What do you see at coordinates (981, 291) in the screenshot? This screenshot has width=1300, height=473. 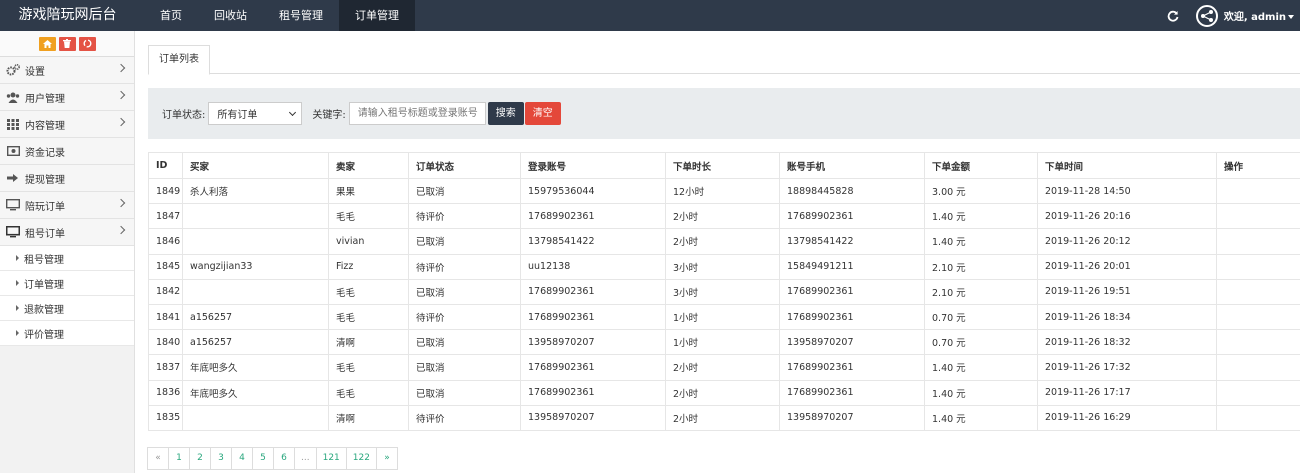 I see `table-cell: 2.10 元` at bounding box center [981, 291].